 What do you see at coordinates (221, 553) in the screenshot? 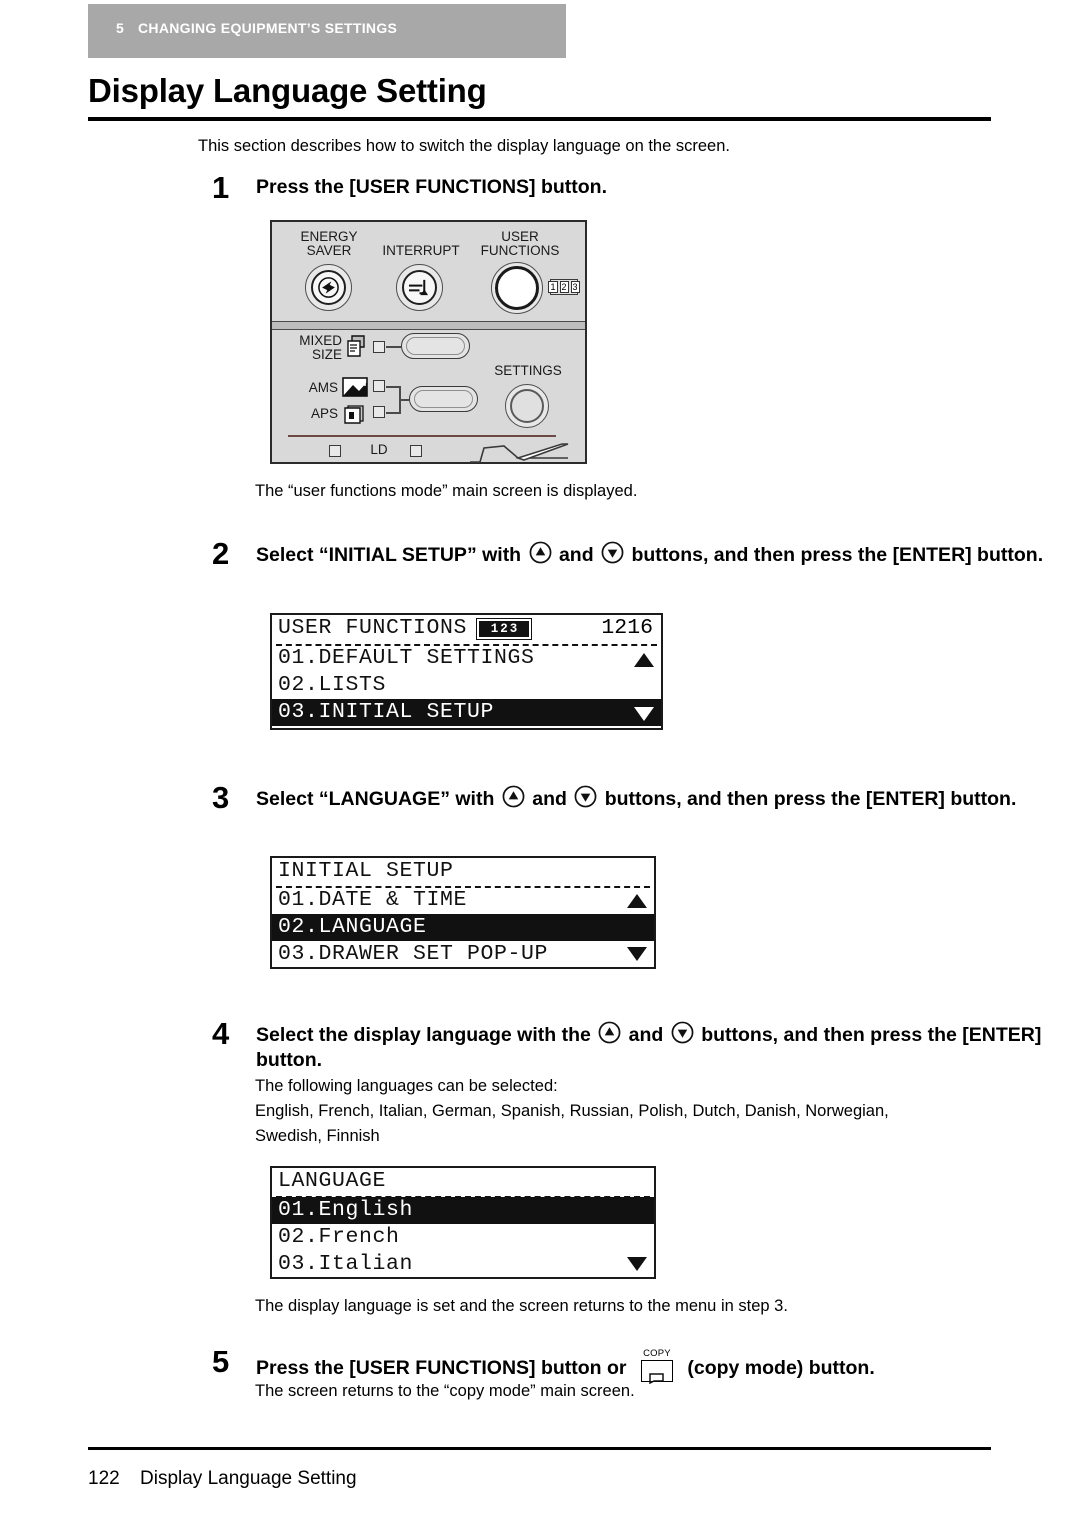
I see `step-2-number: 2` at bounding box center [221, 553].